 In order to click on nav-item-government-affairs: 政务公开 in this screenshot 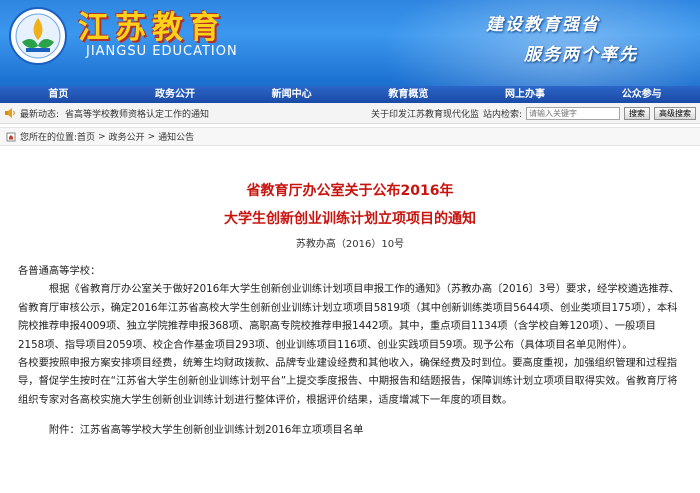, I will do `click(175, 94)`.